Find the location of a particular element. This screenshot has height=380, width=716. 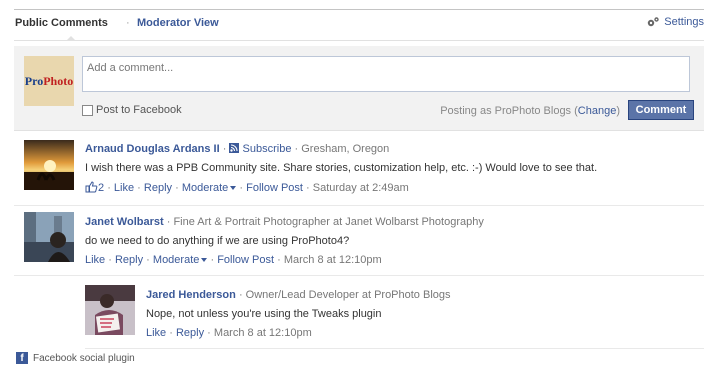

active-tab-indicator is located at coordinates (71, 38).